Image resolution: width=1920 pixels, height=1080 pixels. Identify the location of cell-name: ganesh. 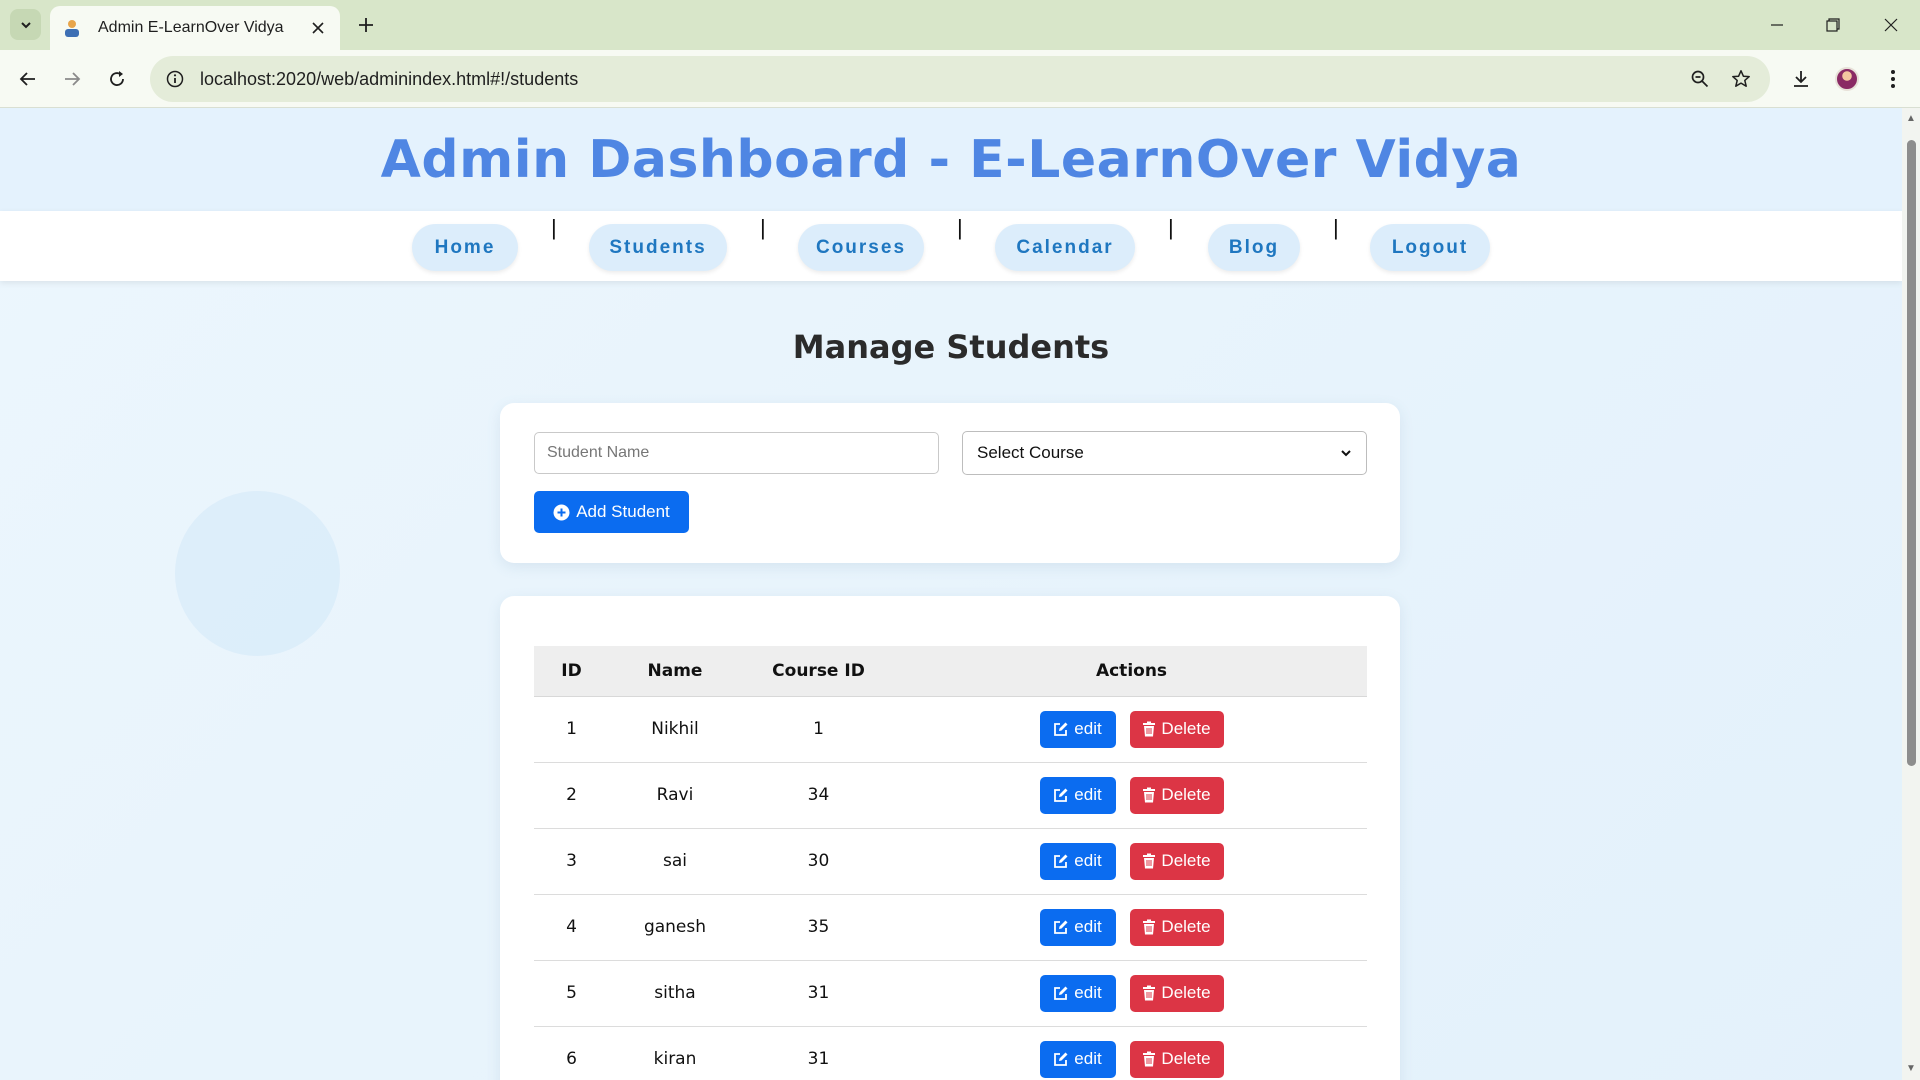
(675, 927).